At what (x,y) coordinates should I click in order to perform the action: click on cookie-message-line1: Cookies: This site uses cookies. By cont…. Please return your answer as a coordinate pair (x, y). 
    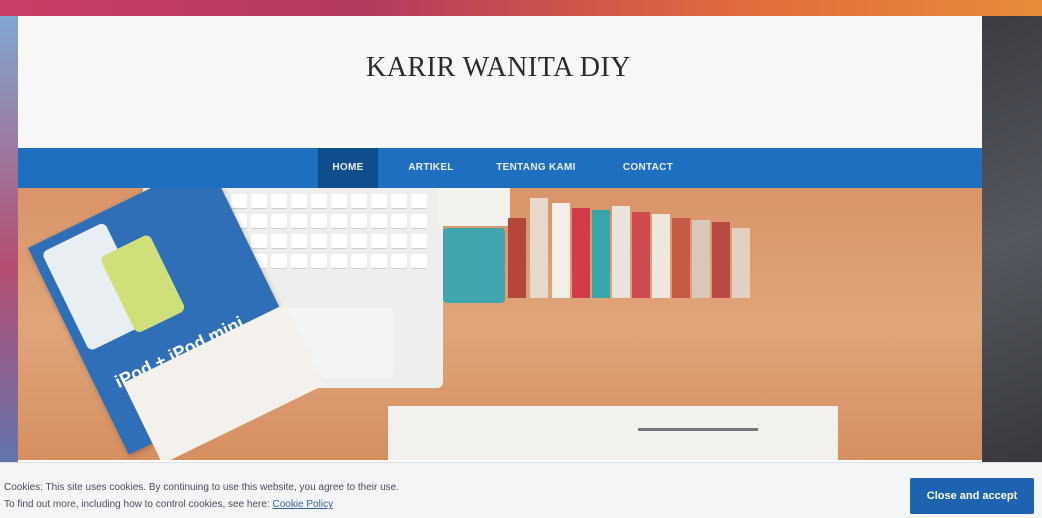
    Looking at the image, I should click on (202, 487).